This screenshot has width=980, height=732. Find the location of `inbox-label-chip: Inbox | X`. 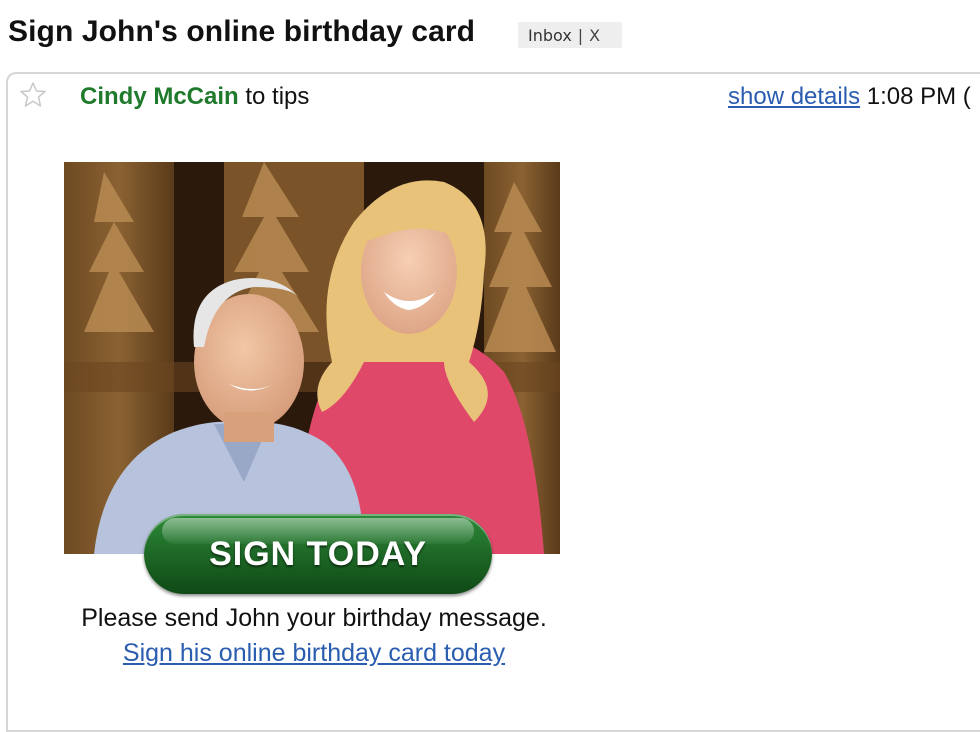

inbox-label-chip: Inbox | X is located at coordinates (570, 35).